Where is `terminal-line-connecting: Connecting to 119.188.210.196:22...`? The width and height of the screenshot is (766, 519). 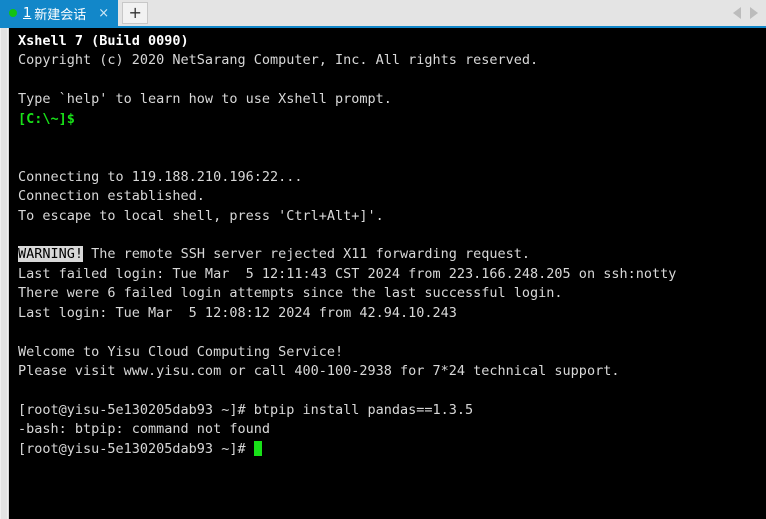 terminal-line-connecting: Connecting to 119.188.210.196:22... is located at coordinates (392, 177).